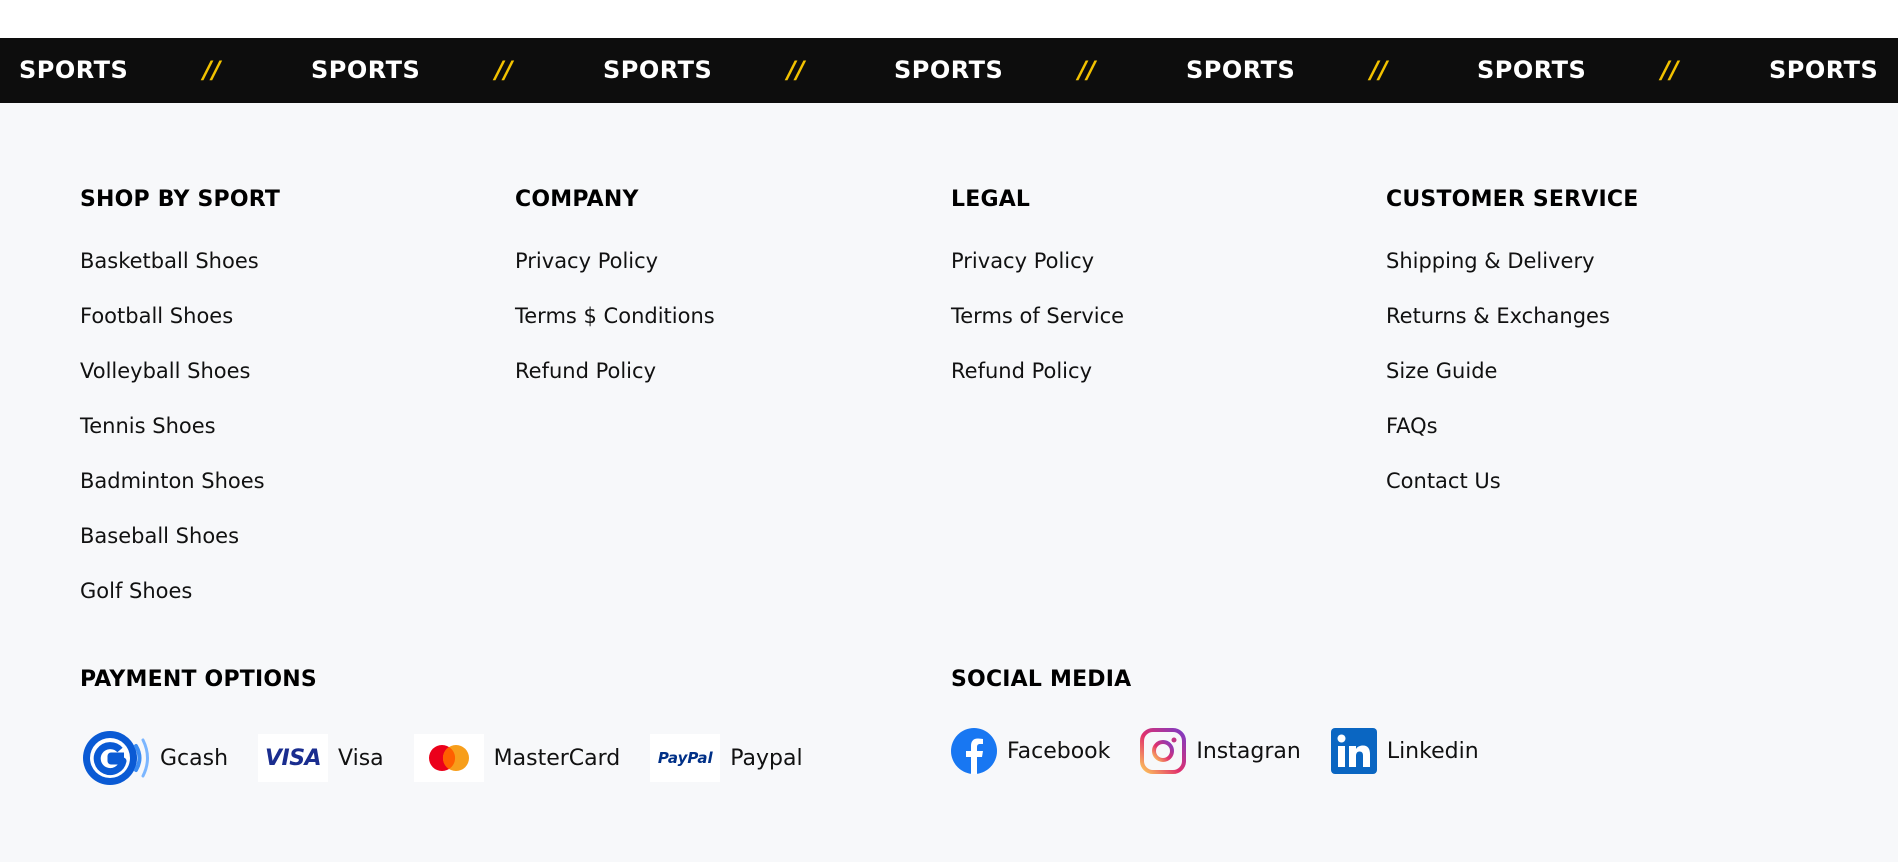 The image size is (1898, 862). I want to click on payment-paypal: PayPal Paypal, so click(726, 758).